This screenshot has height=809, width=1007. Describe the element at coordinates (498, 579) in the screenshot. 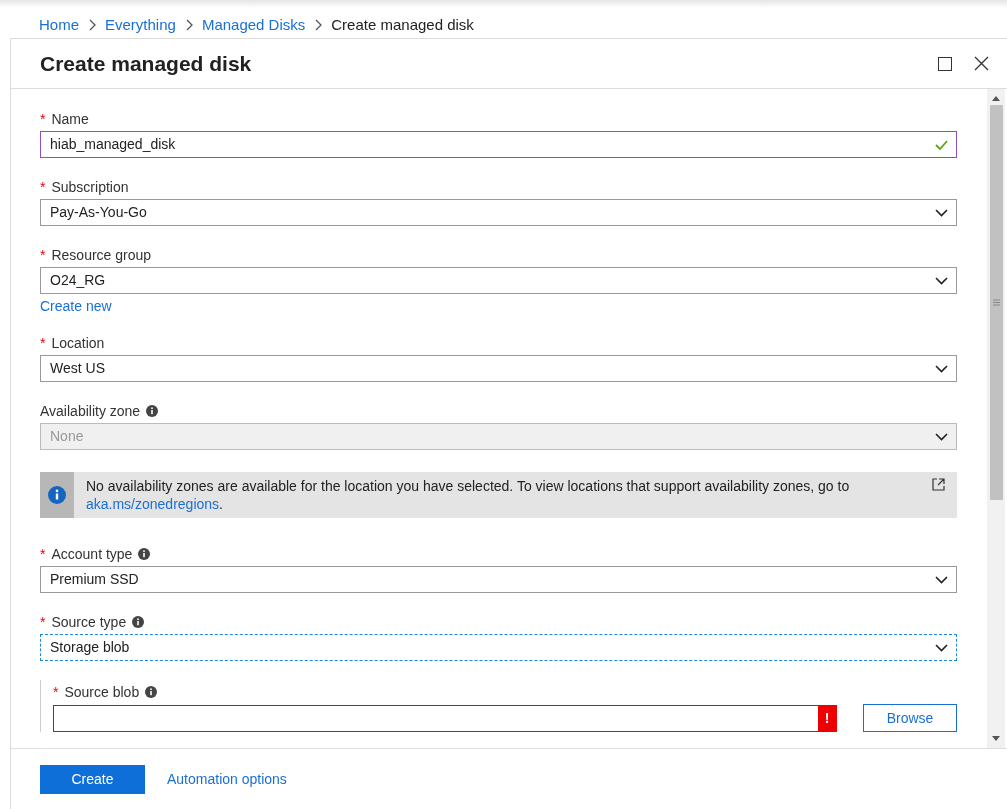

I see `dropdown: Premium SSD` at that location.